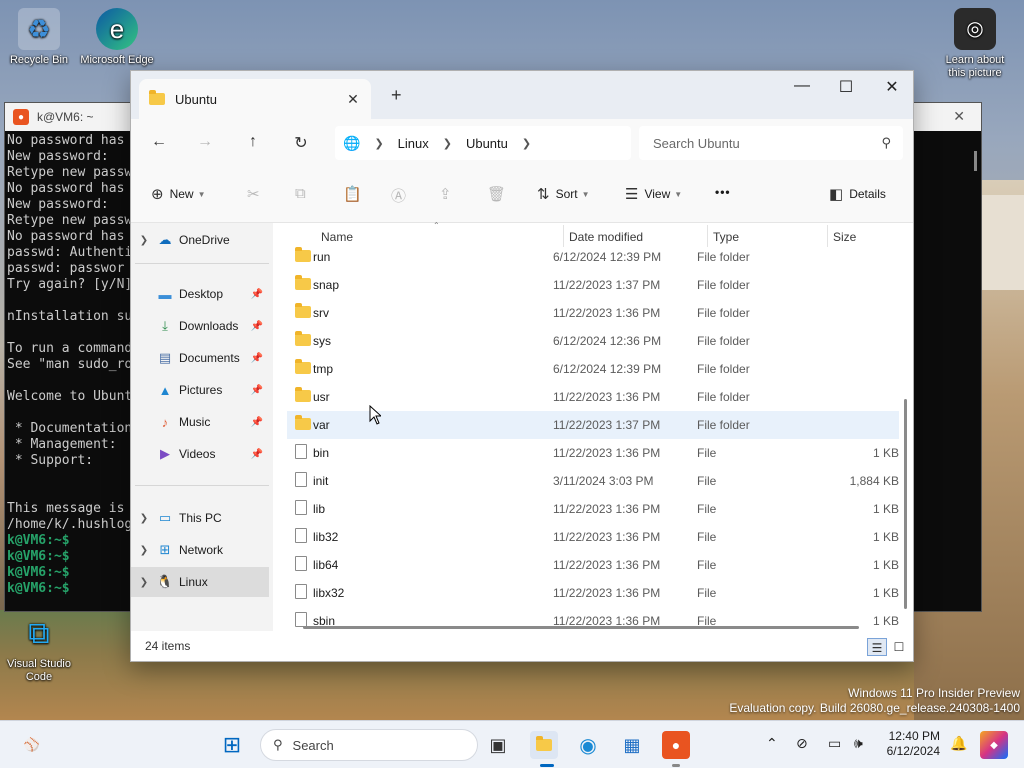 The width and height of the screenshot is (1024, 768). What do you see at coordinates (401, 195) in the screenshot?
I see `rename-button: Ⓐ` at bounding box center [401, 195].